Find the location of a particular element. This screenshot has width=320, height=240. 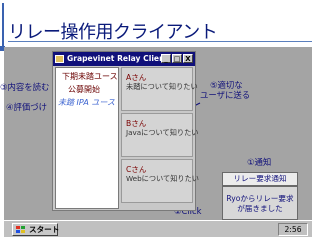

notification-line2: が届きました is located at coordinates (260, 208).